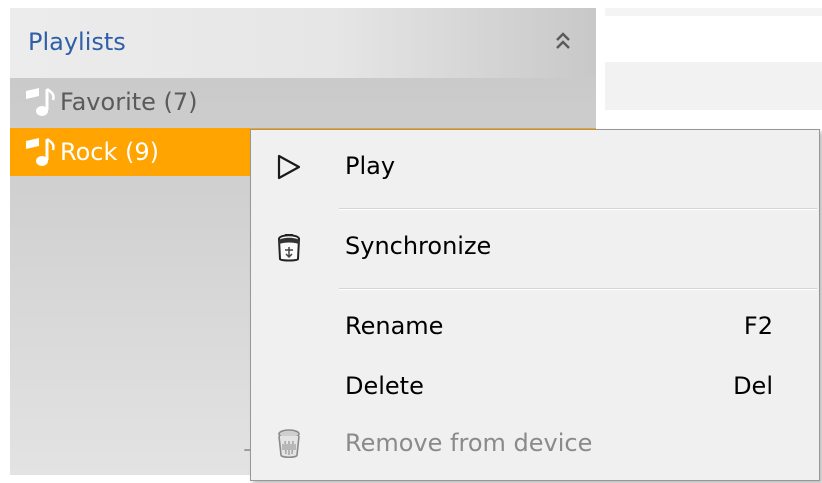 This screenshot has height=483, width=822. I want to click on menu-item-play: Play, so click(535, 167).